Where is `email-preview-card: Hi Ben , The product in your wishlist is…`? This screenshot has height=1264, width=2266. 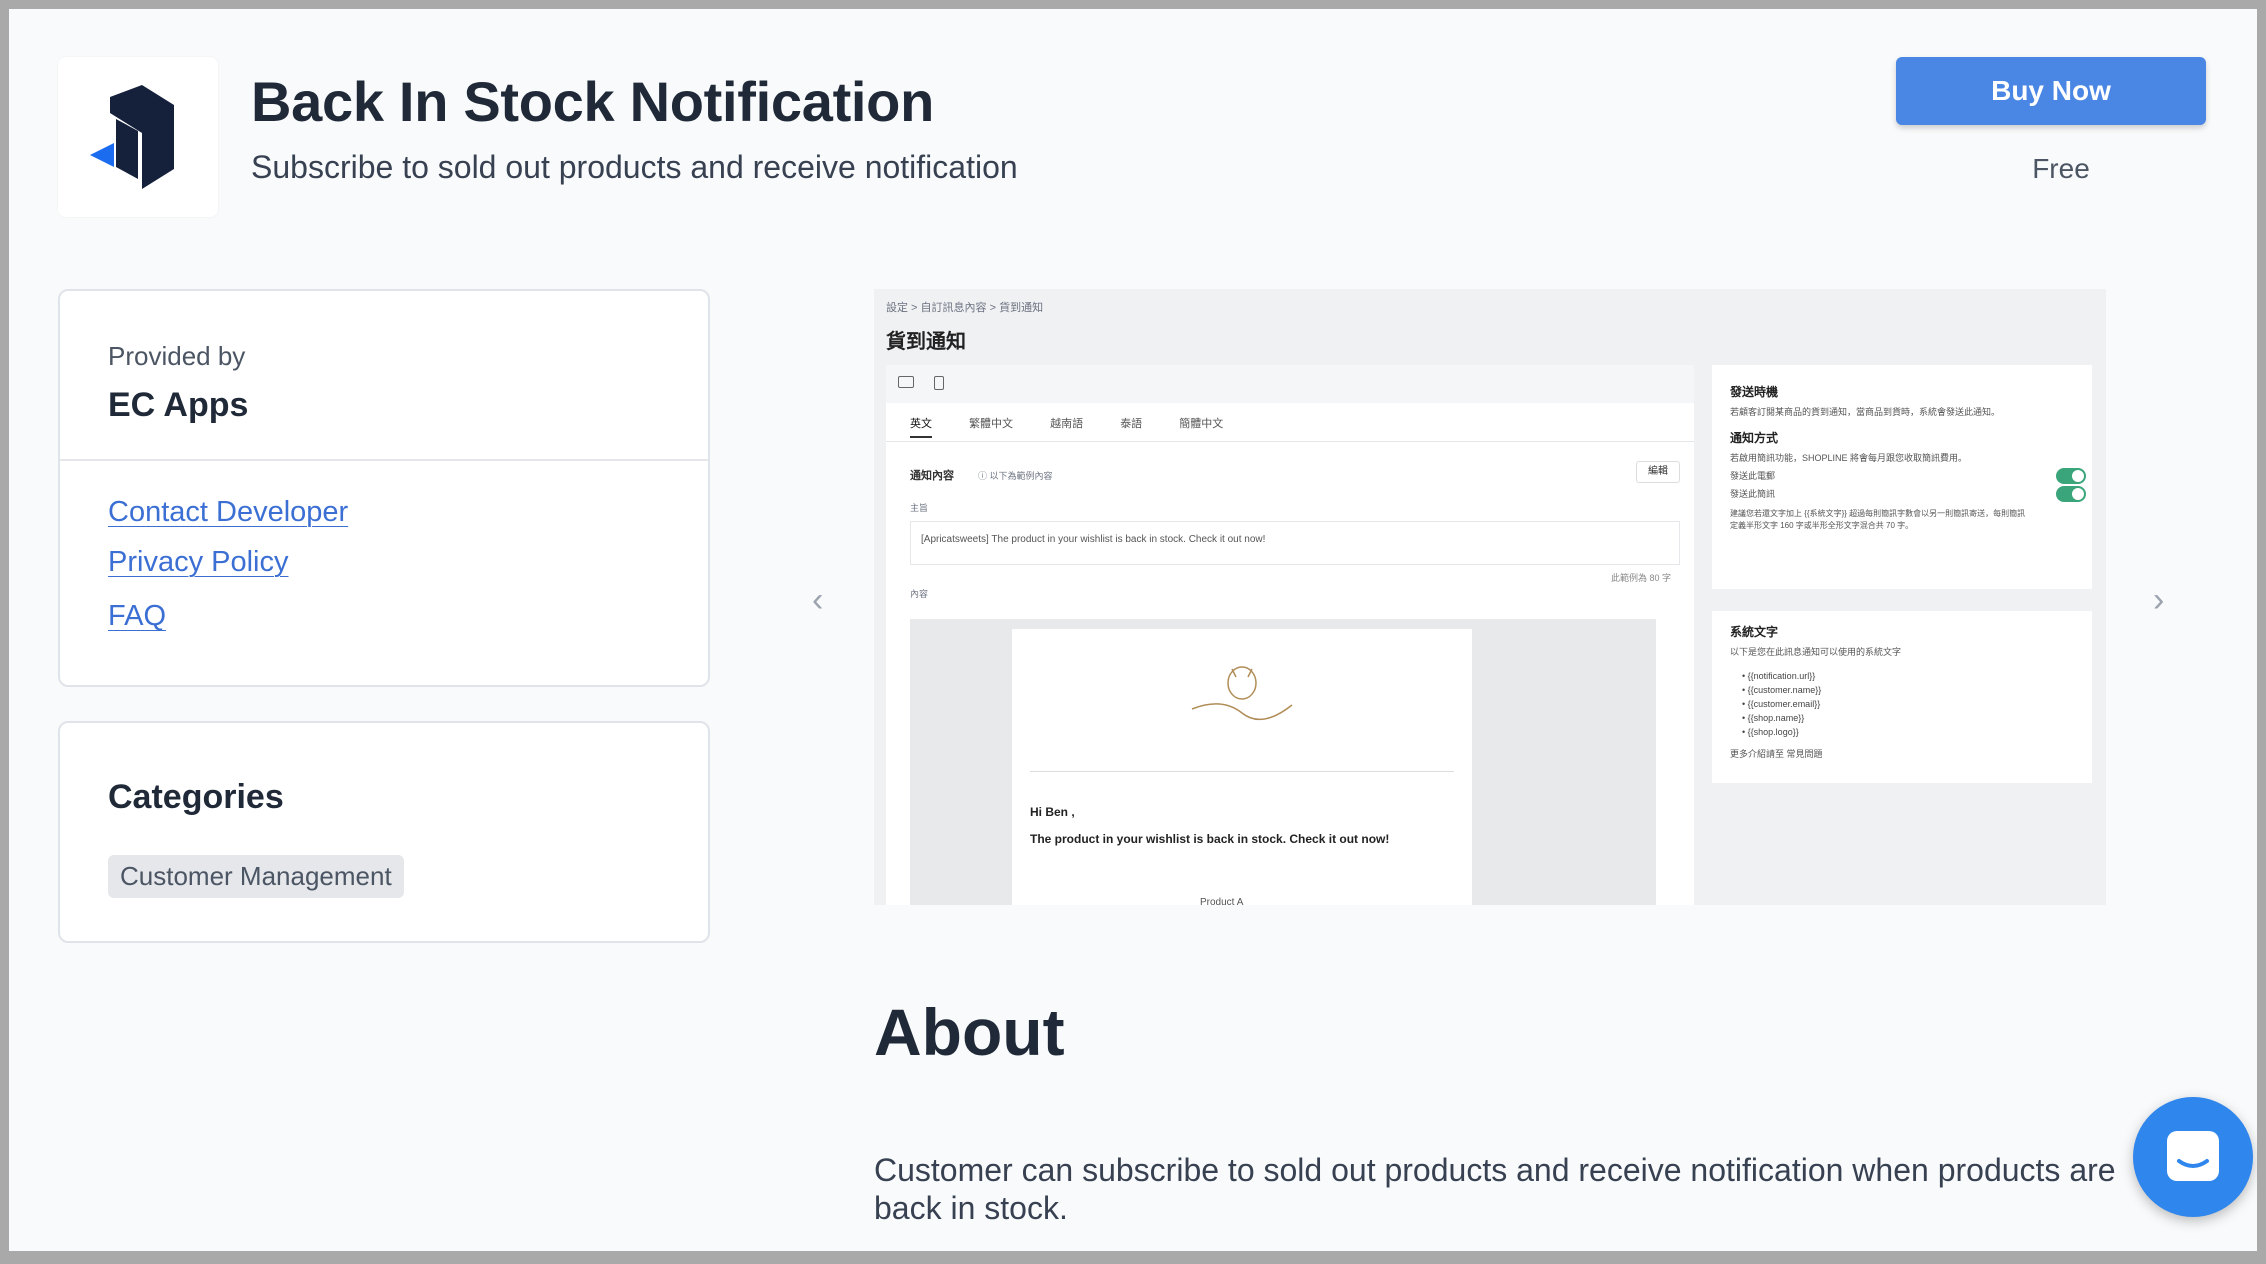
email-preview-card: Hi Ben , The product in your wishlist is… is located at coordinates (1242, 767).